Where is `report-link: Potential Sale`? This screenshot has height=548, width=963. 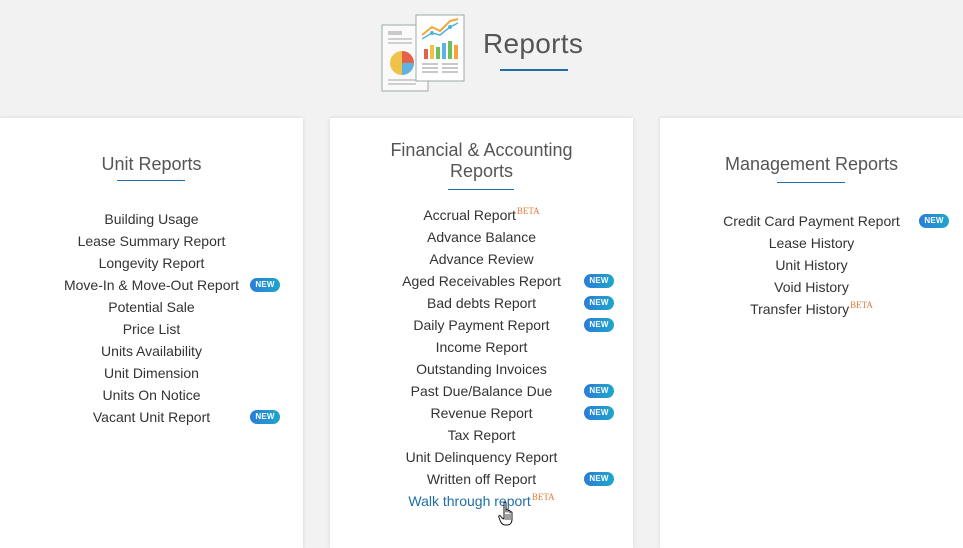
report-link: Potential Sale is located at coordinates (151, 307).